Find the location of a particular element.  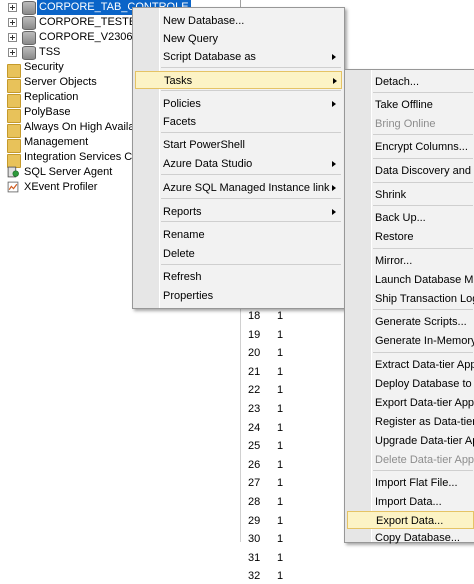

menu-item-label: Bring Online is located at coordinates (405, 124).